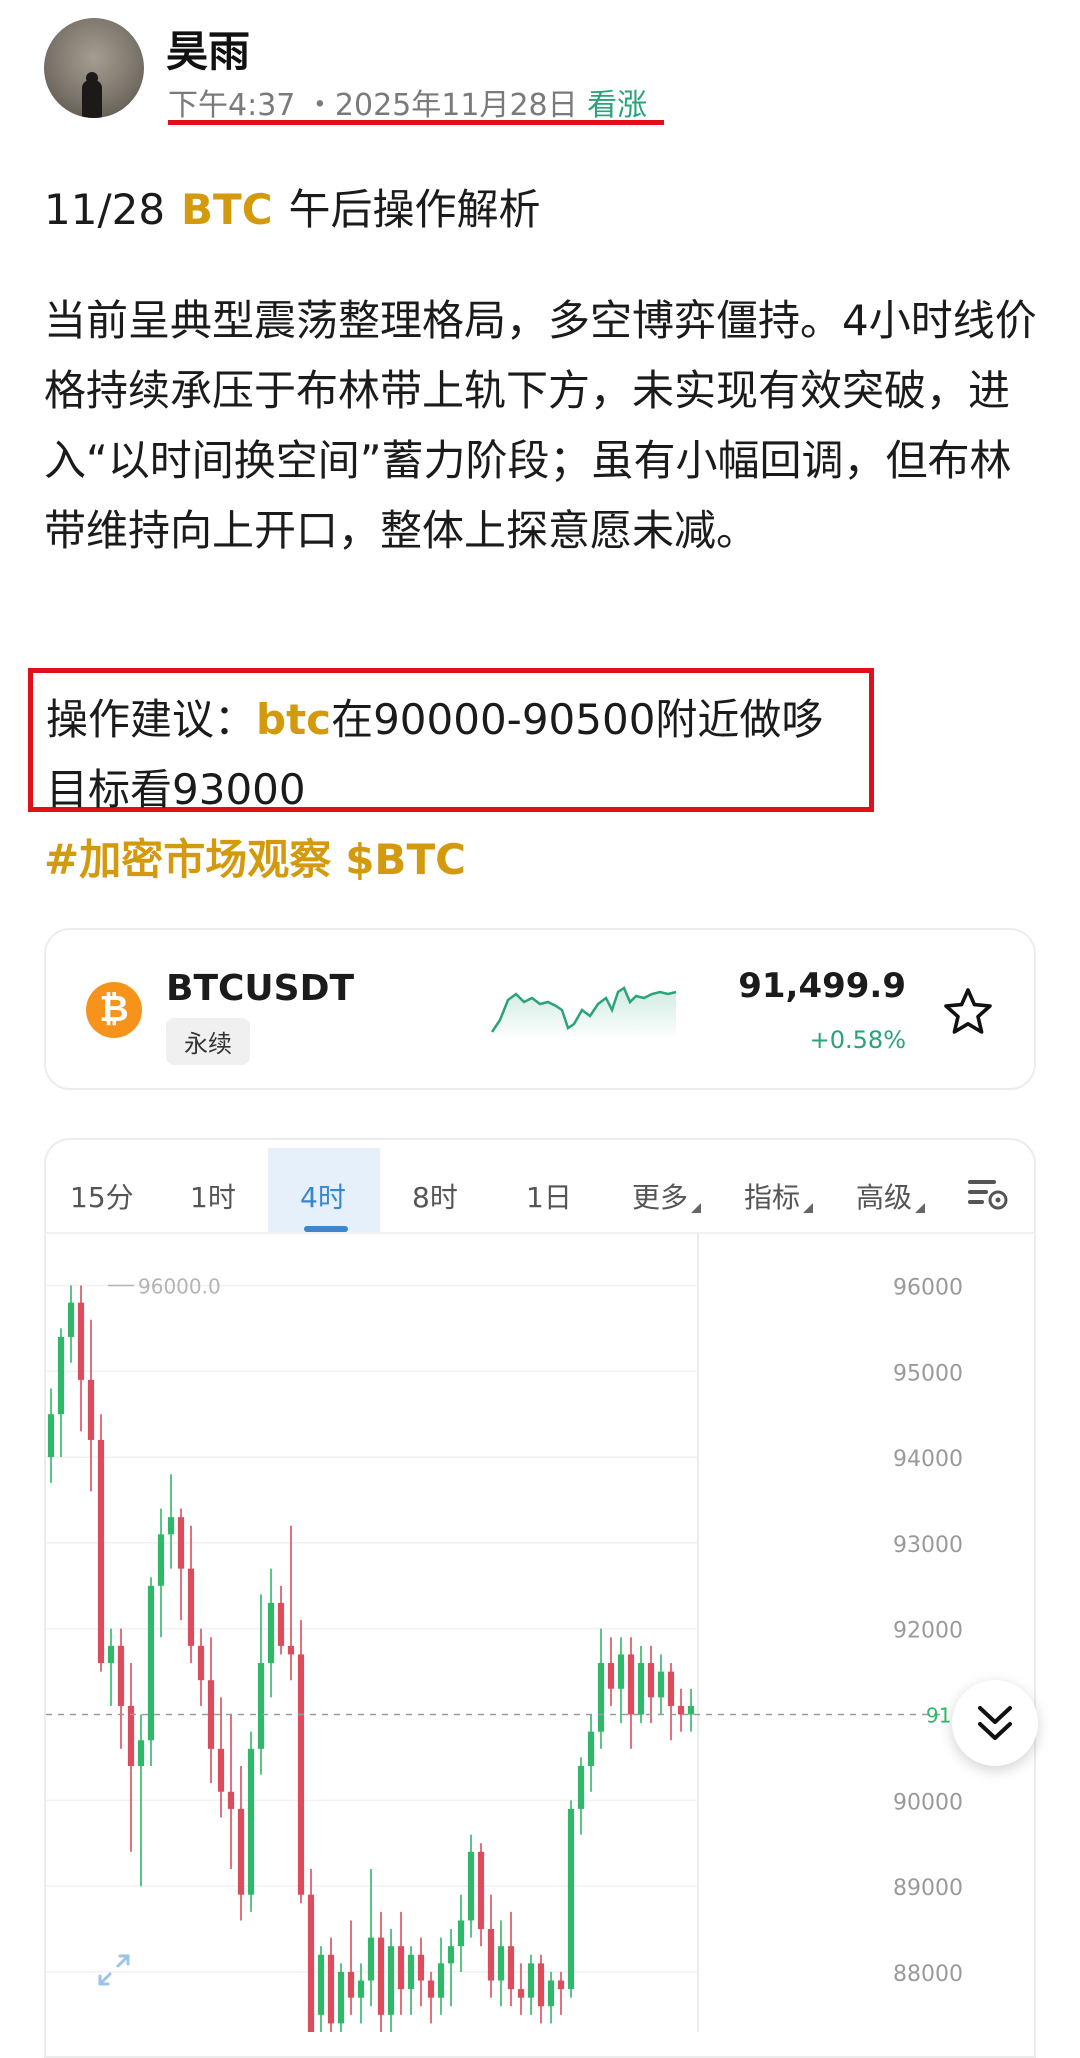  What do you see at coordinates (208, 48) in the screenshot?
I see `author-name: 昊雨` at bounding box center [208, 48].